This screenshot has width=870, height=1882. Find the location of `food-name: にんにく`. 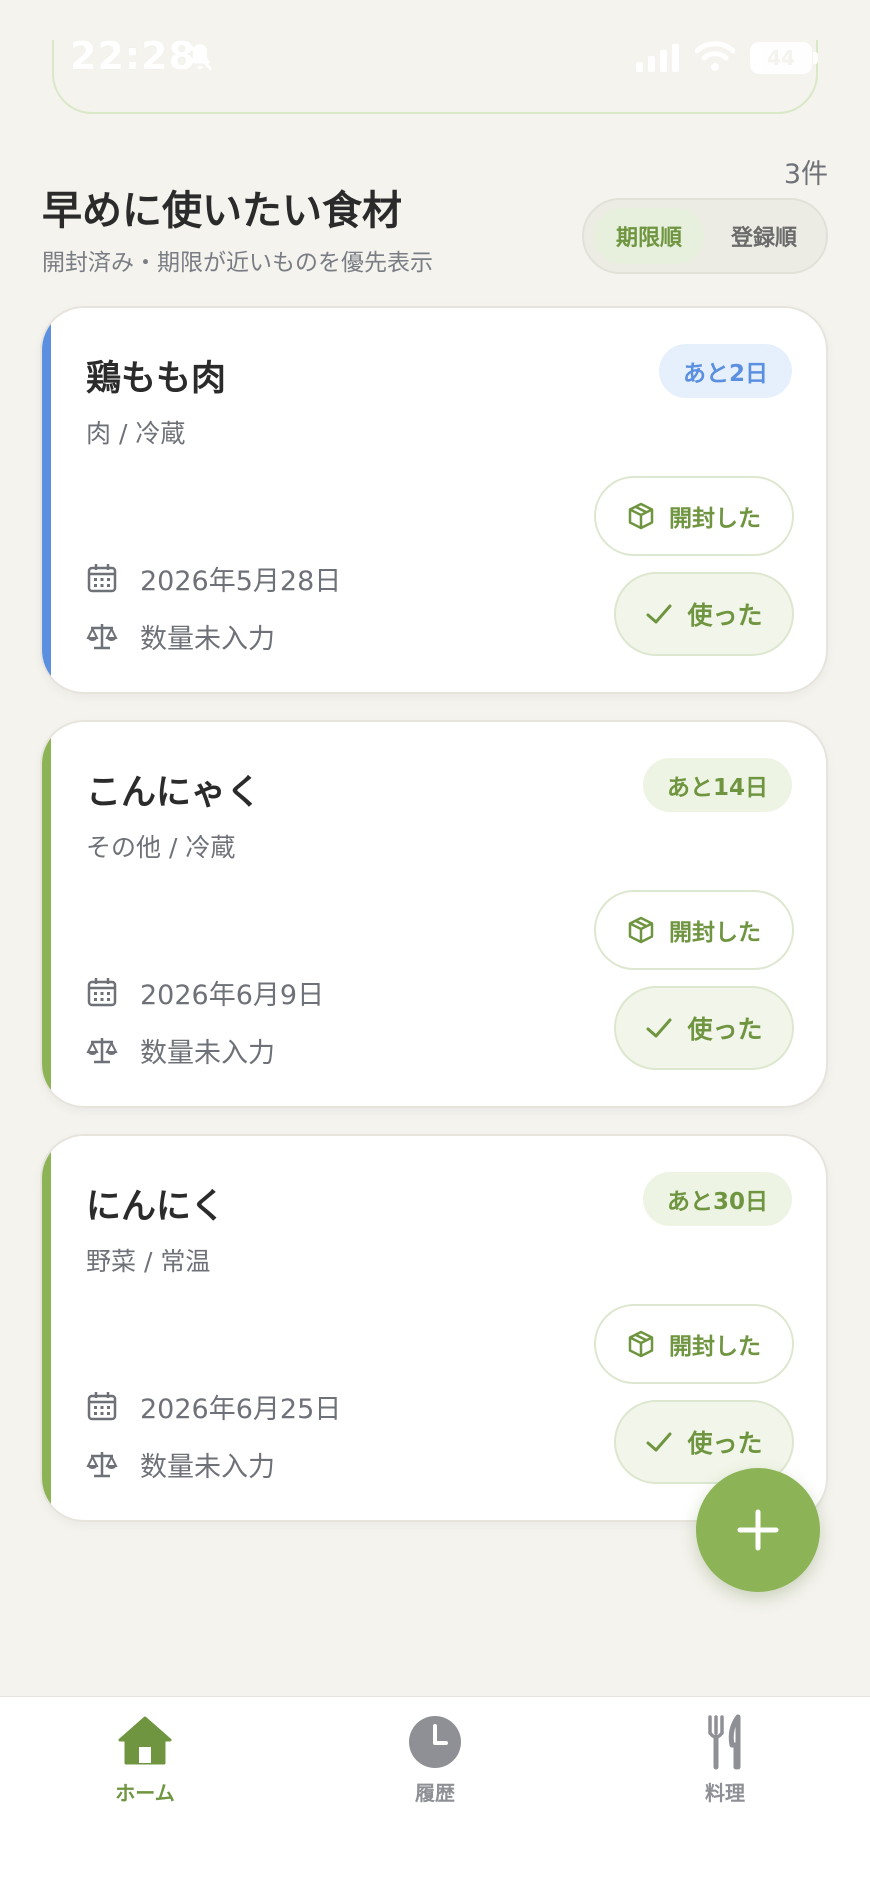

food-name: にんにく is located at coordinates (156, 1207).